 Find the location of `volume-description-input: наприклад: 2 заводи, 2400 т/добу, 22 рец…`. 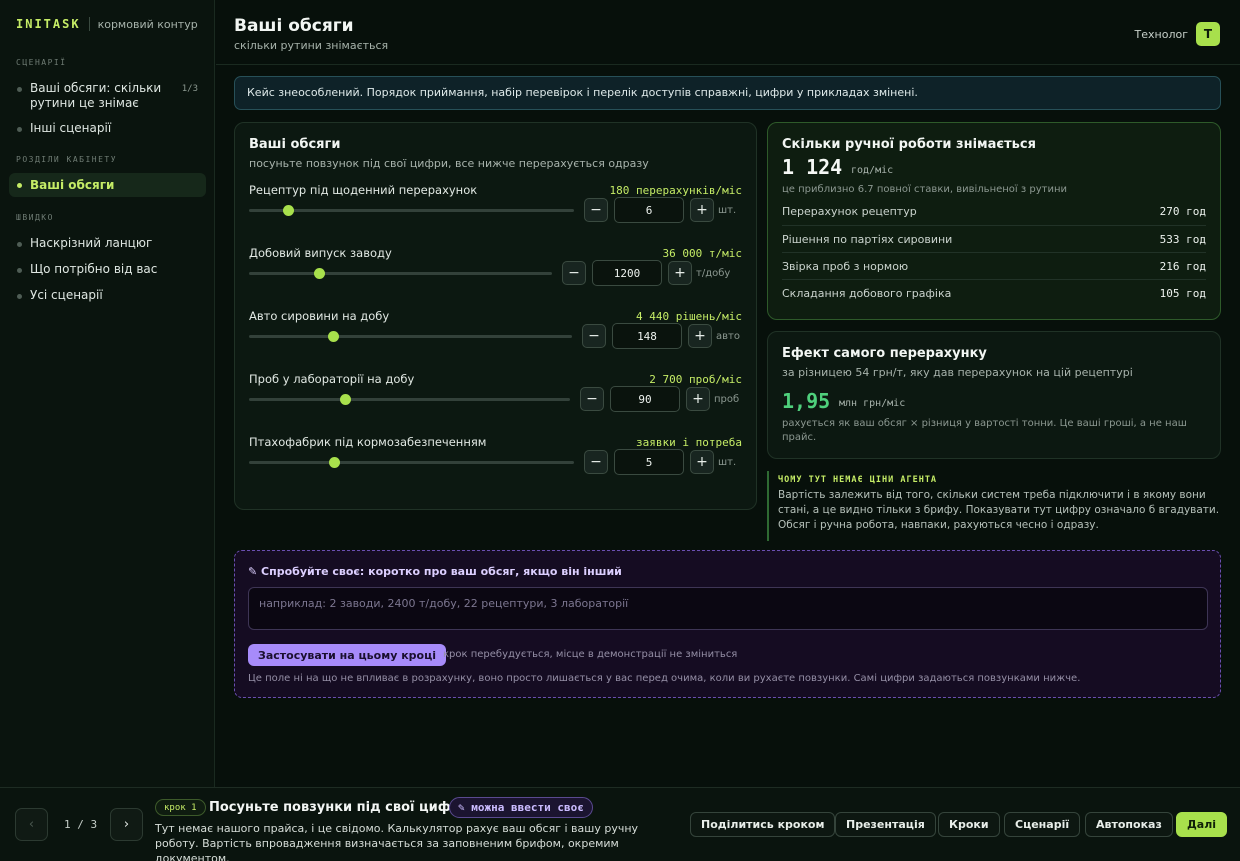

volume-description-input: наприклад: 2 заводи, 2400 т/добу, 22 рец… is located at coordinates (728, 608).